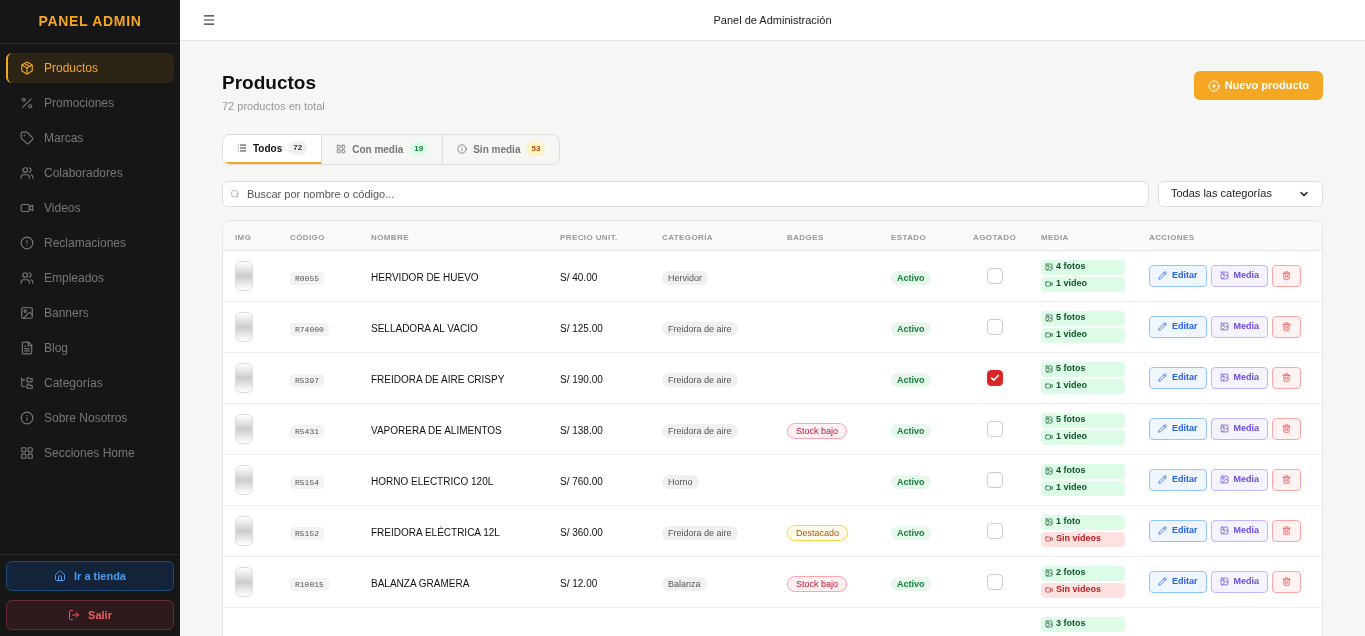 This screenshot has width=1365, height=636. Describe the element at coordinates (424, 328) in the screenshot. I see `product-name: SELLADORA AL VACIO` at that location.